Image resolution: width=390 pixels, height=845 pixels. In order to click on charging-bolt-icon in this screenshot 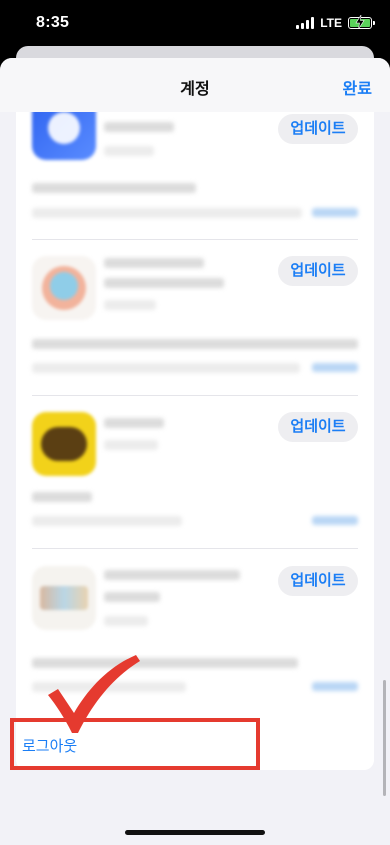, I will do `click(360, 22)`.